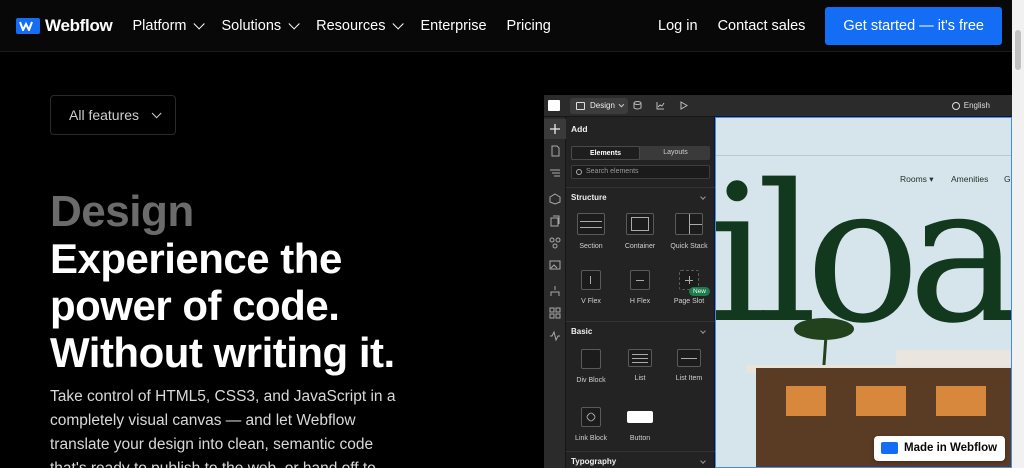 The image size is (1024, 468). What do you see at coordinates (940, 448) in the screenshot?
I see `made-in-webflow-badge: Made in Webflow` at bounding box center [940, 448].